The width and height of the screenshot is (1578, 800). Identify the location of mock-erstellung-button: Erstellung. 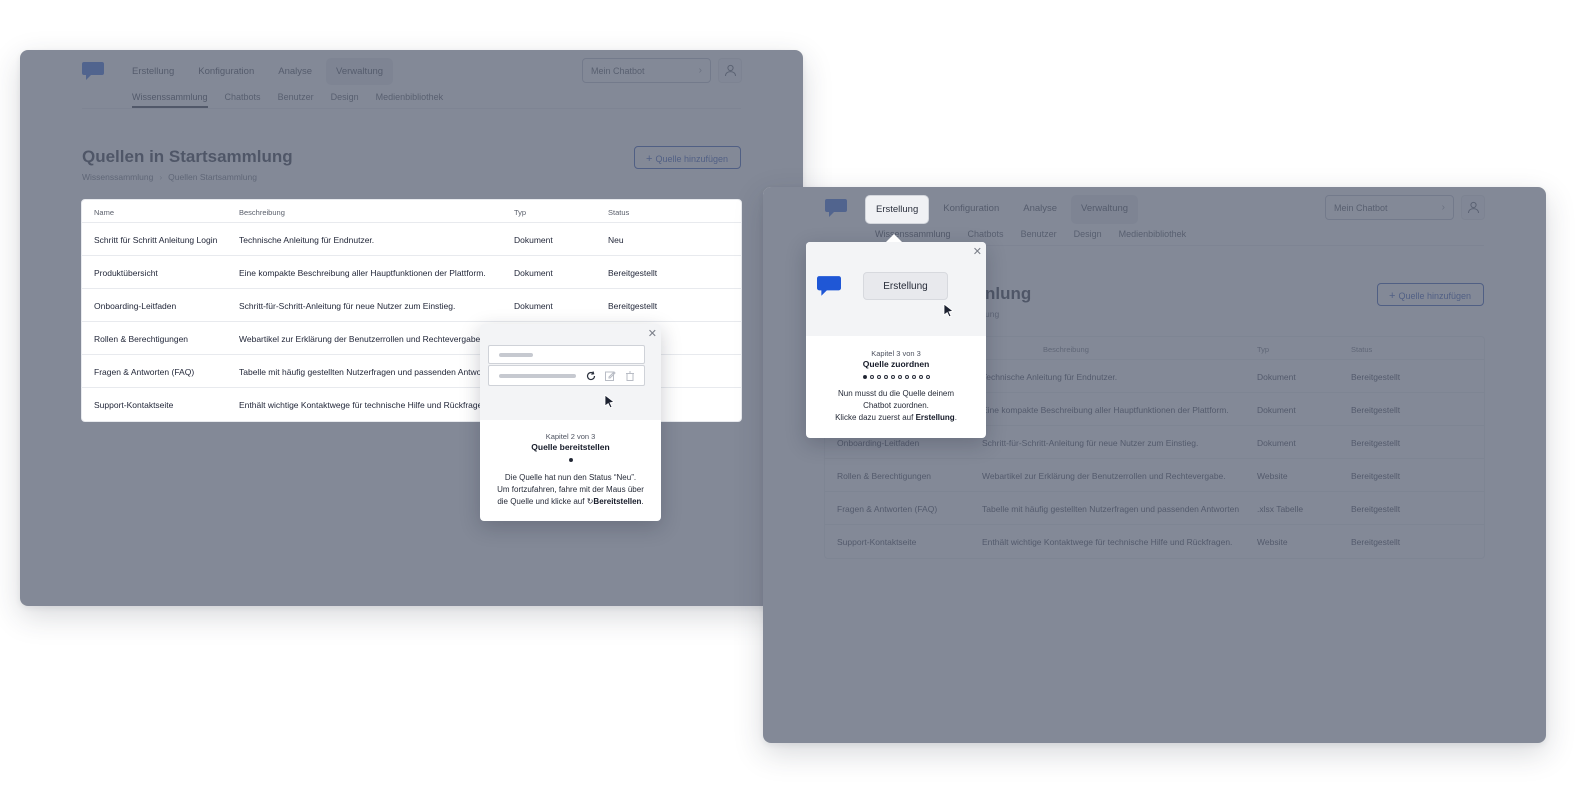
(905, 286).